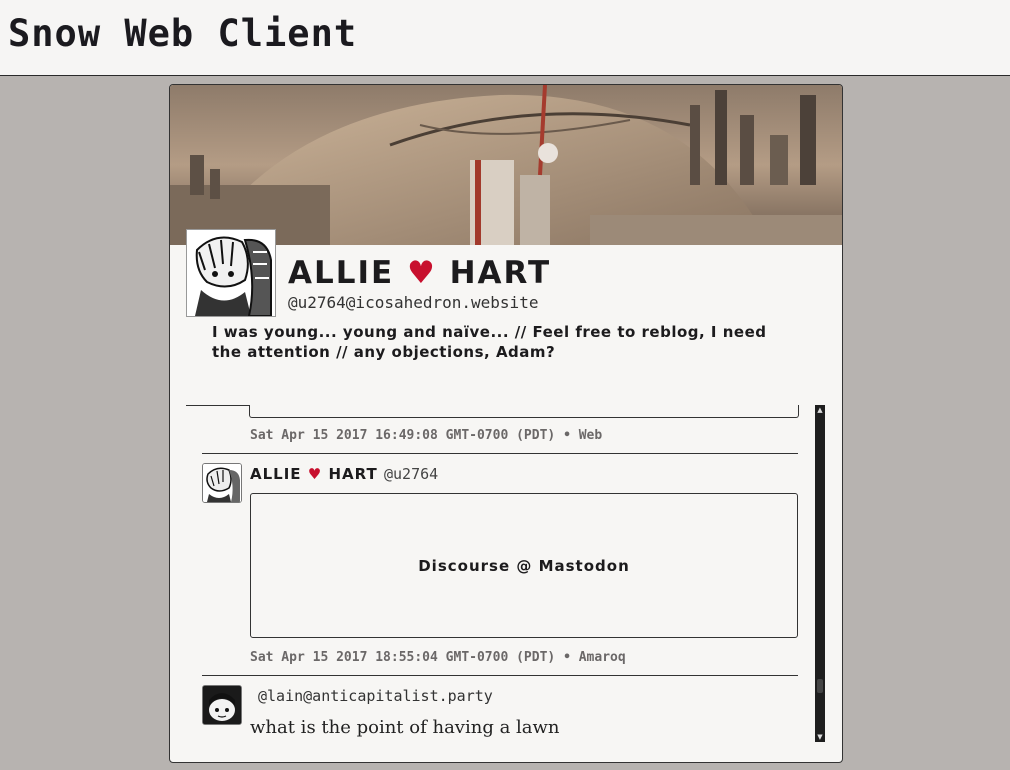 This screenshot has height=770, width=1010. Describe the element at coordinates (500, 273) in the screenshot. I see `profile-name-last: HART` at that location.